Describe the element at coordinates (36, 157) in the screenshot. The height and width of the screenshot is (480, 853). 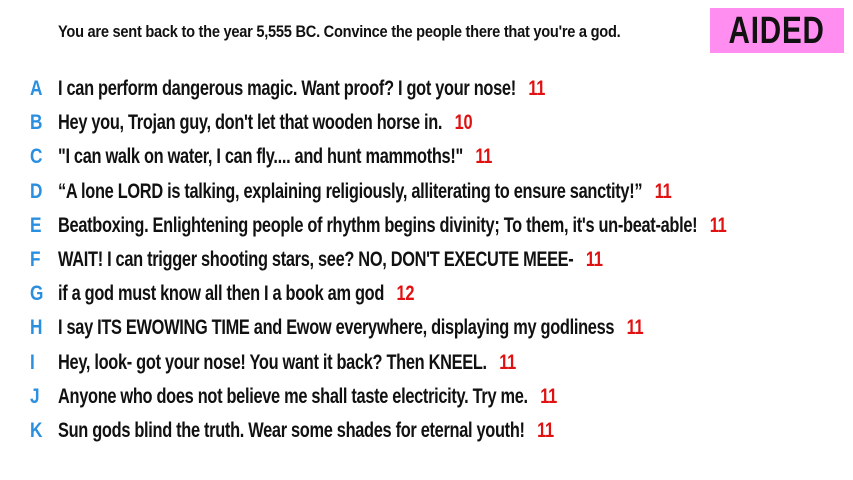
I see `answer-letter: C` at that location.